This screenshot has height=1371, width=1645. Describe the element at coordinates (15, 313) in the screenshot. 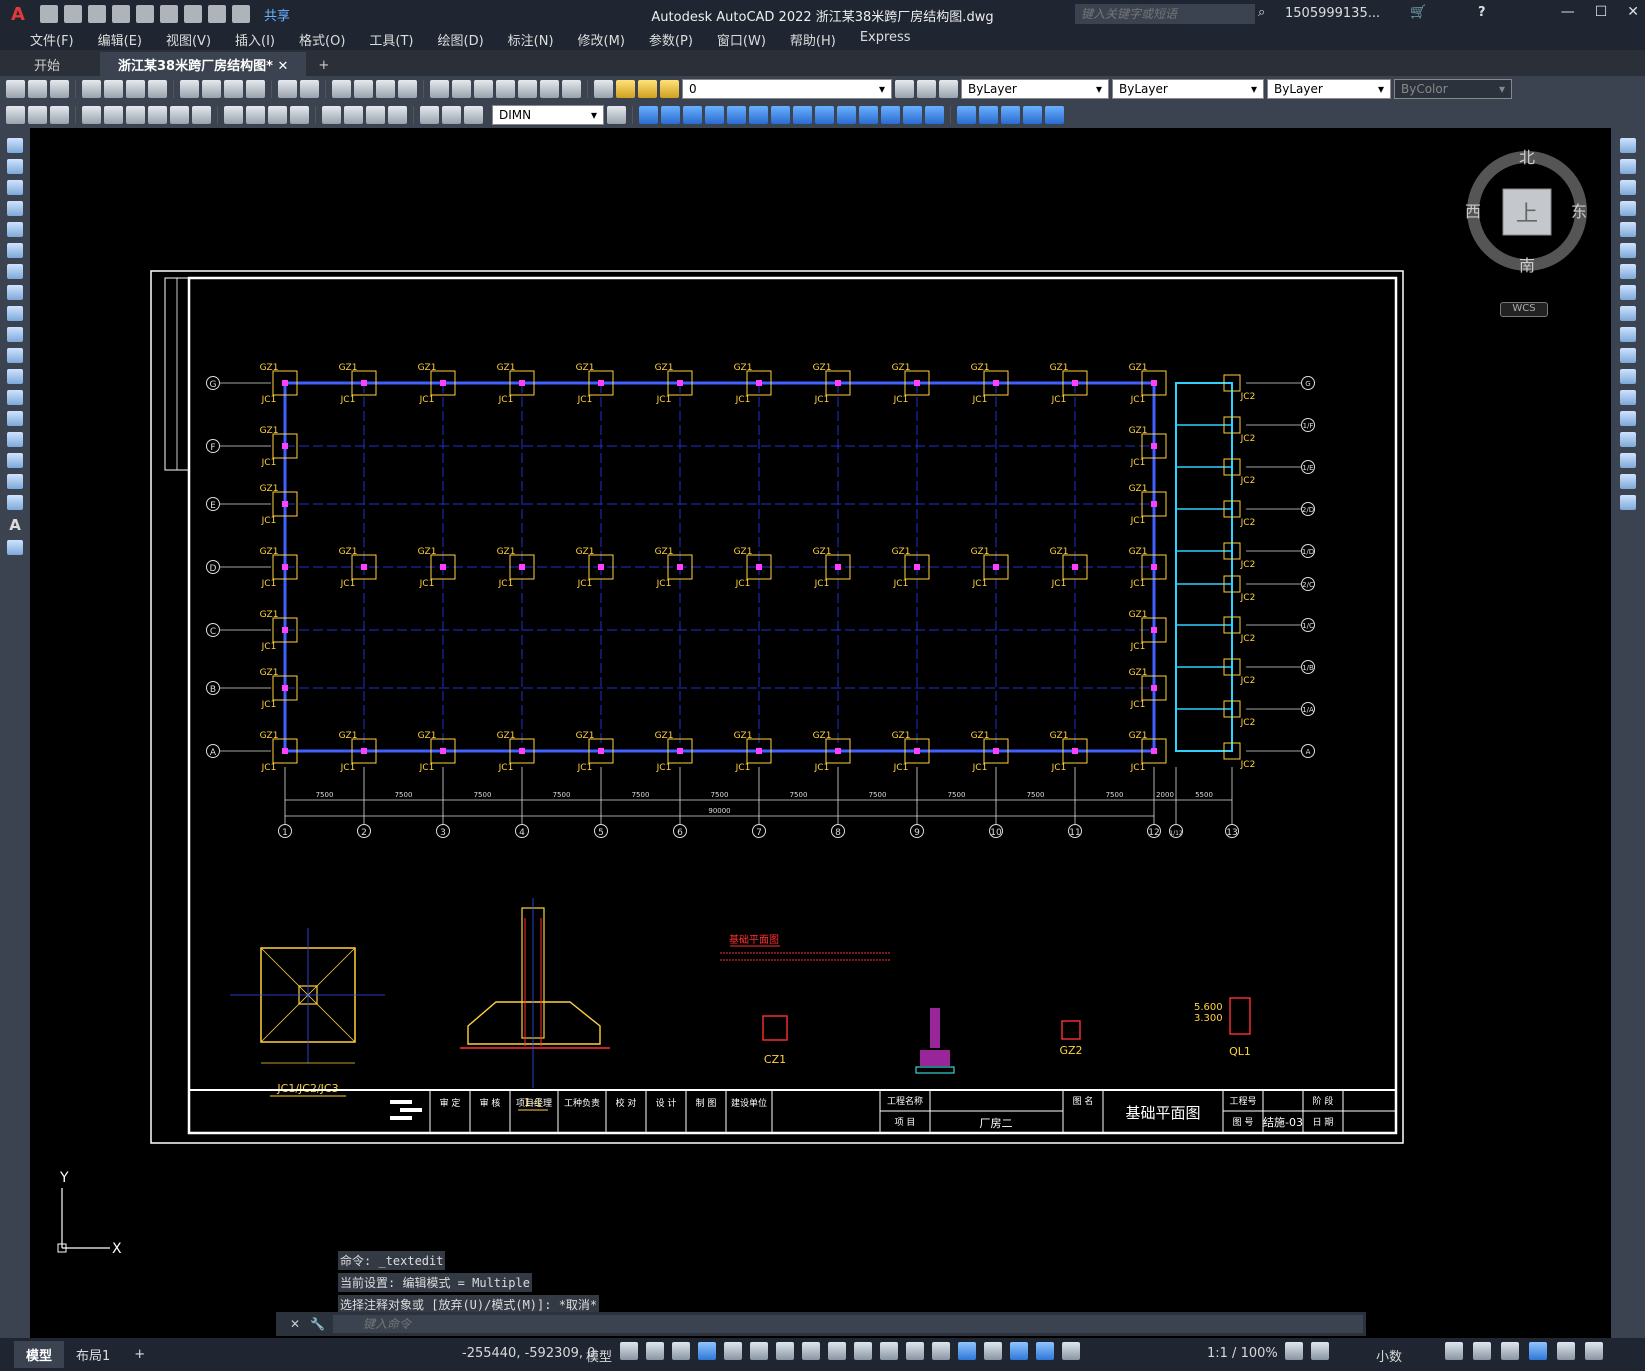

I see `spline-icon` at that location.